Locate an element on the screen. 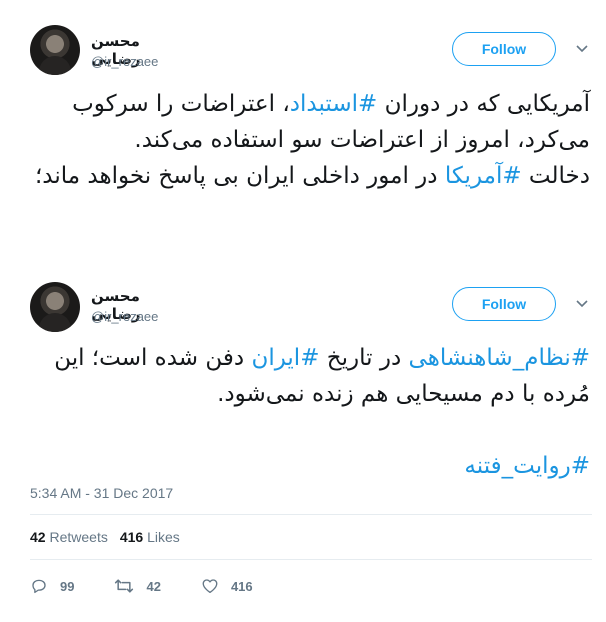 This screenshot has width=606, height=622. retweets-count: 42 is located at coordinates (38, 537).